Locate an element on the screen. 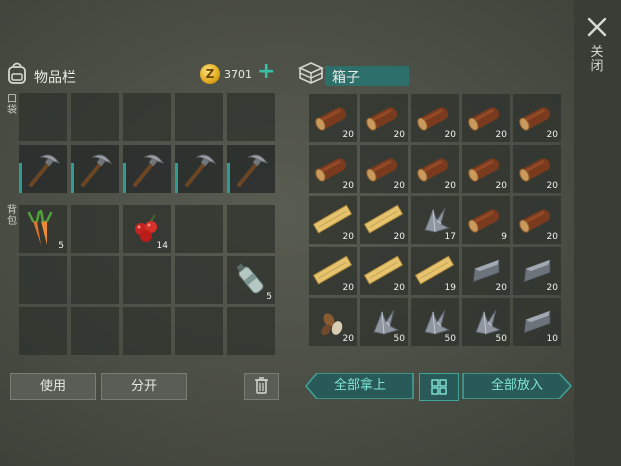  backpack-icon is located at coordinates (17, 73).